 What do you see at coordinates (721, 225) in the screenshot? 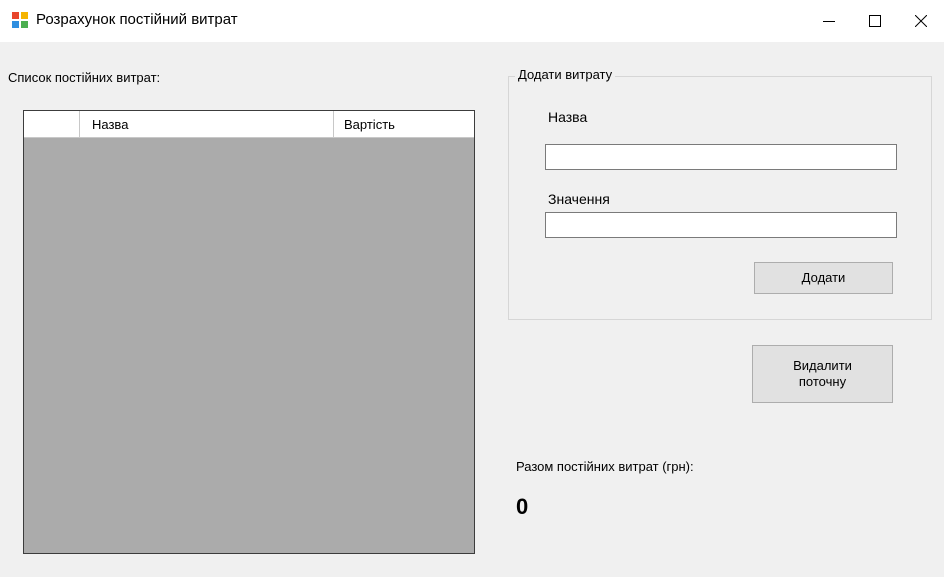
I see `value-input` at bounding box center [721, 225].